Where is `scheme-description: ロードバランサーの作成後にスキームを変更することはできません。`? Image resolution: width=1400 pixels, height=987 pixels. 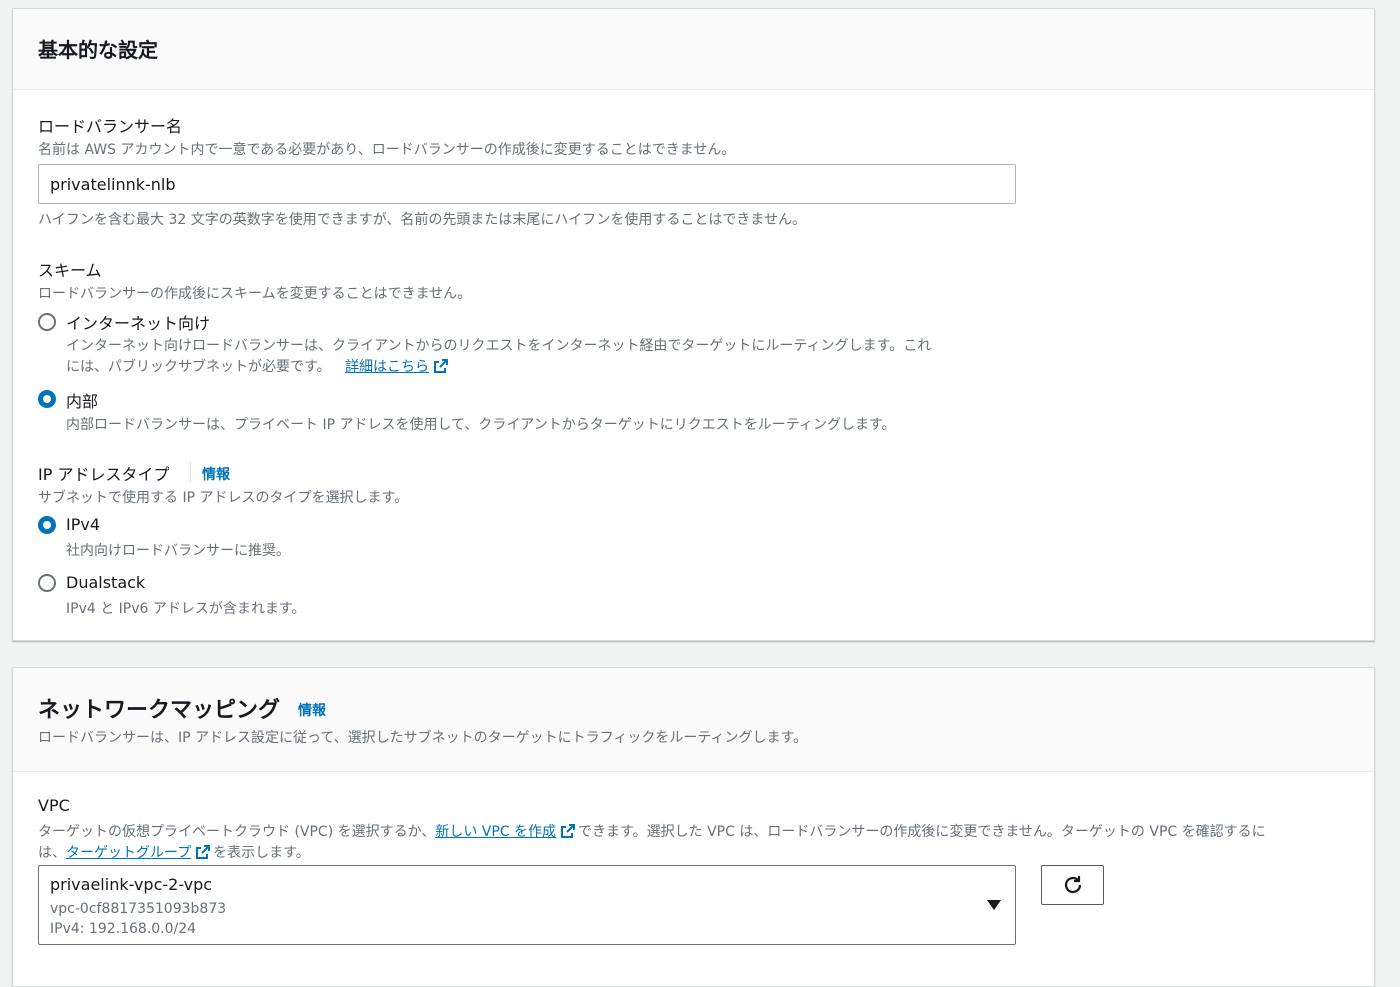 scheme-description: ロードバランサーの作成後にスキームを変更することはできません。 is located at coordinates (255, 294).